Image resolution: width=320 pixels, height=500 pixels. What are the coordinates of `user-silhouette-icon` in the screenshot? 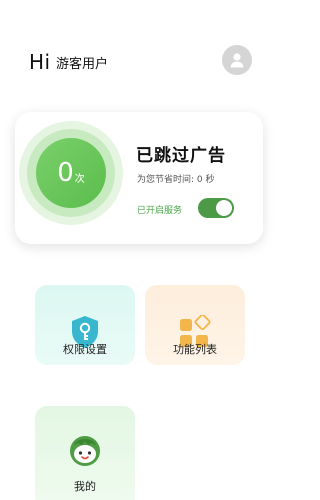 It's located at (237, 60).